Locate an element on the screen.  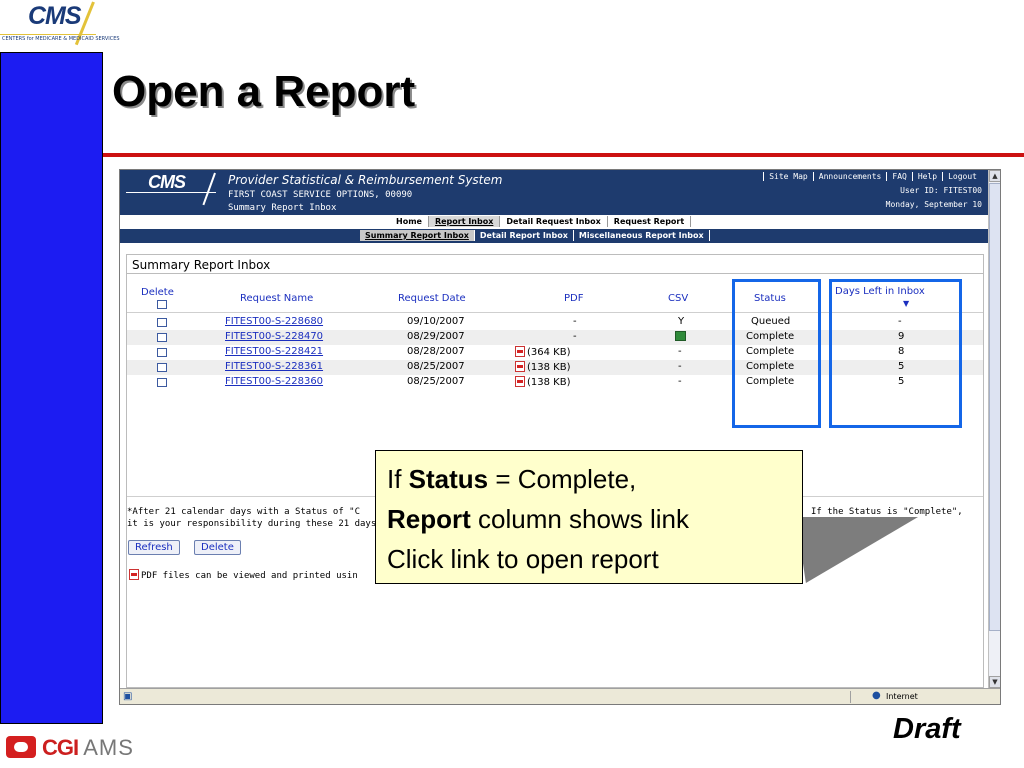
delete-button: Delete is located at coordinates (217, 547).